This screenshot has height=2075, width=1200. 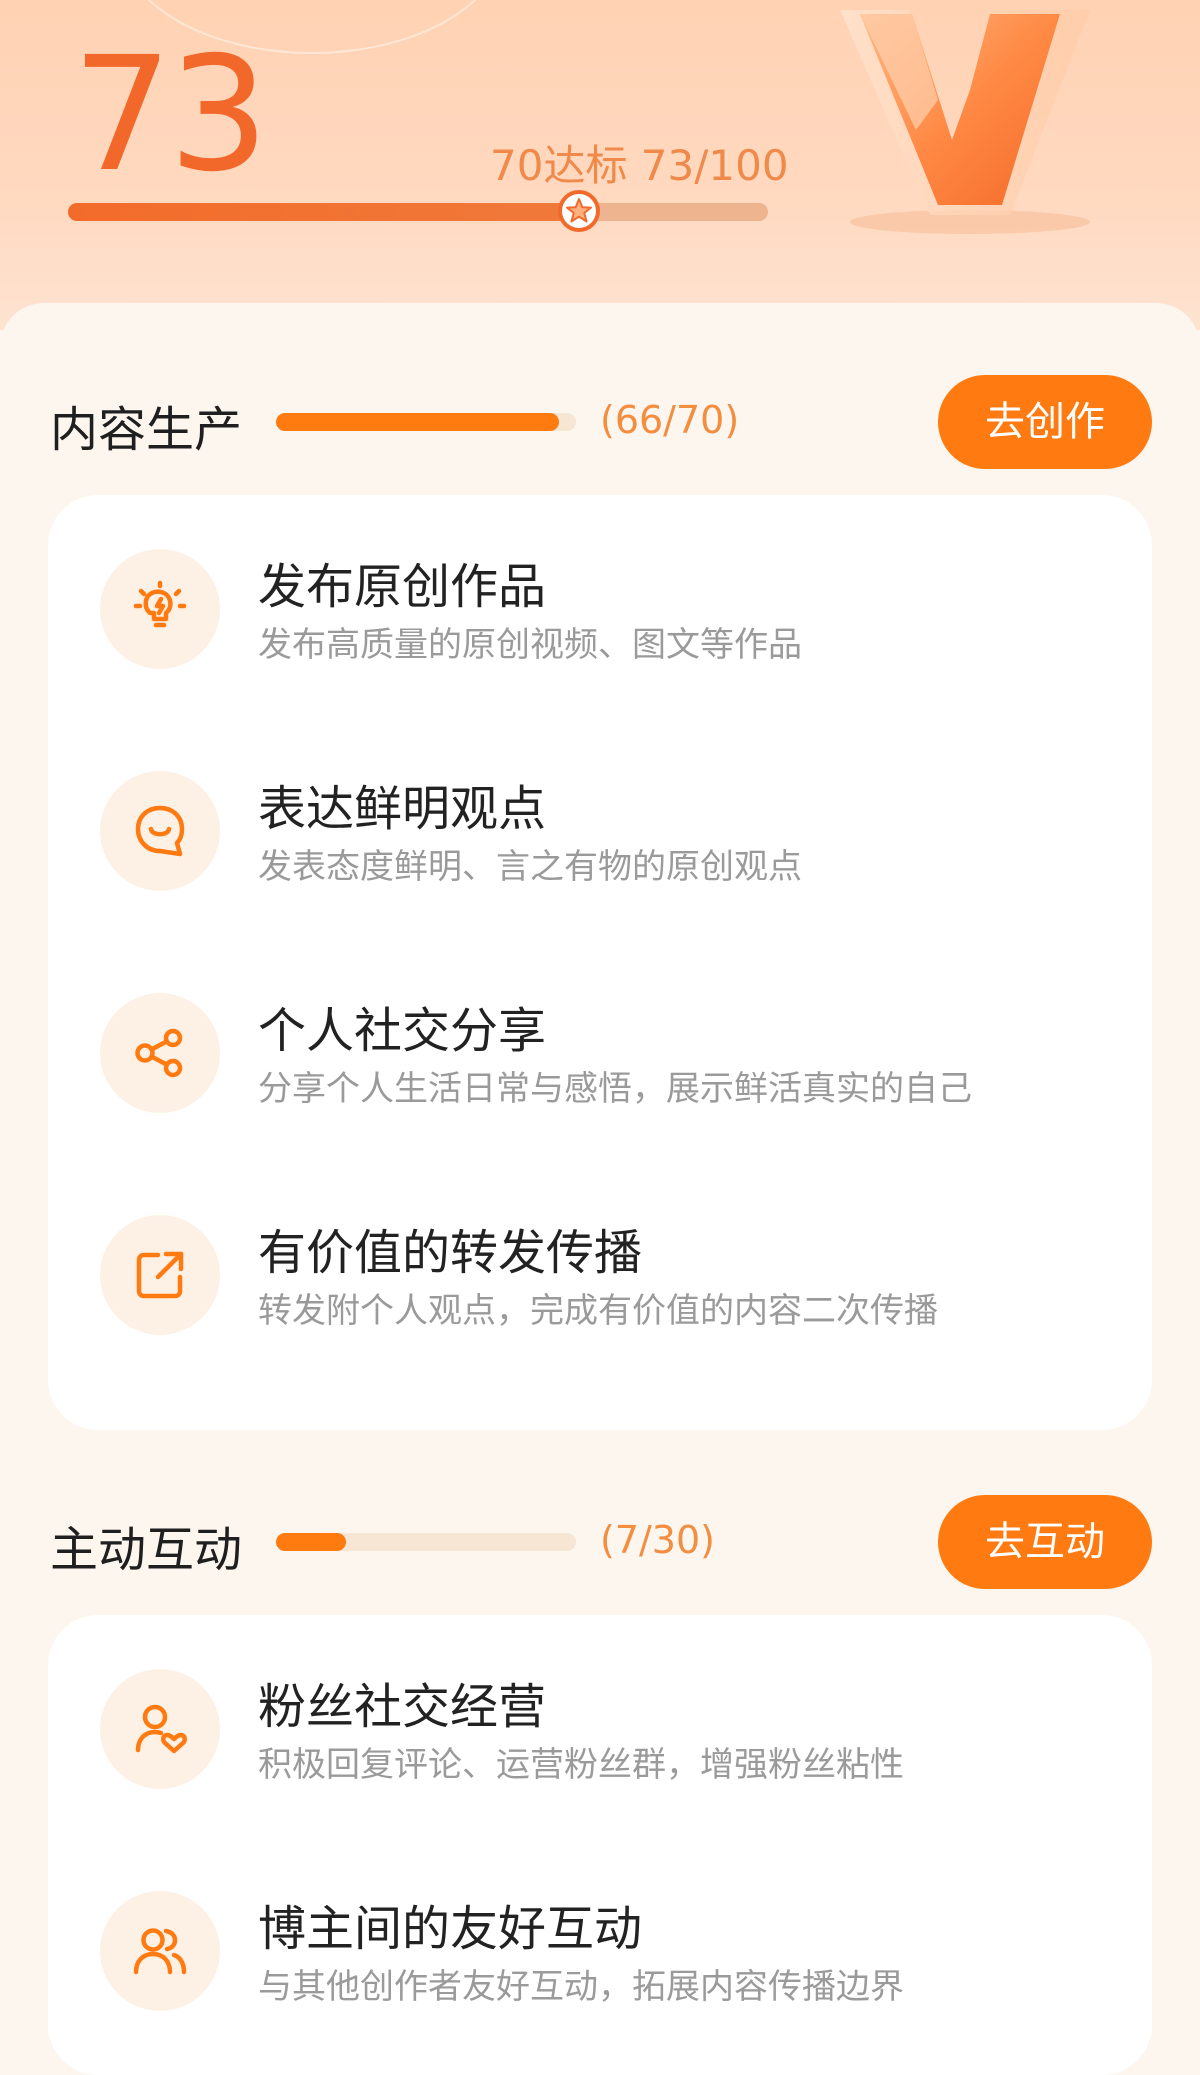 What do you see at coordinates (615, 1089) in the screenshot?
I see `item-description: 分享个人生活日常与感悟，展示鲜活真实的自己` at bounding box center [615, 1089].